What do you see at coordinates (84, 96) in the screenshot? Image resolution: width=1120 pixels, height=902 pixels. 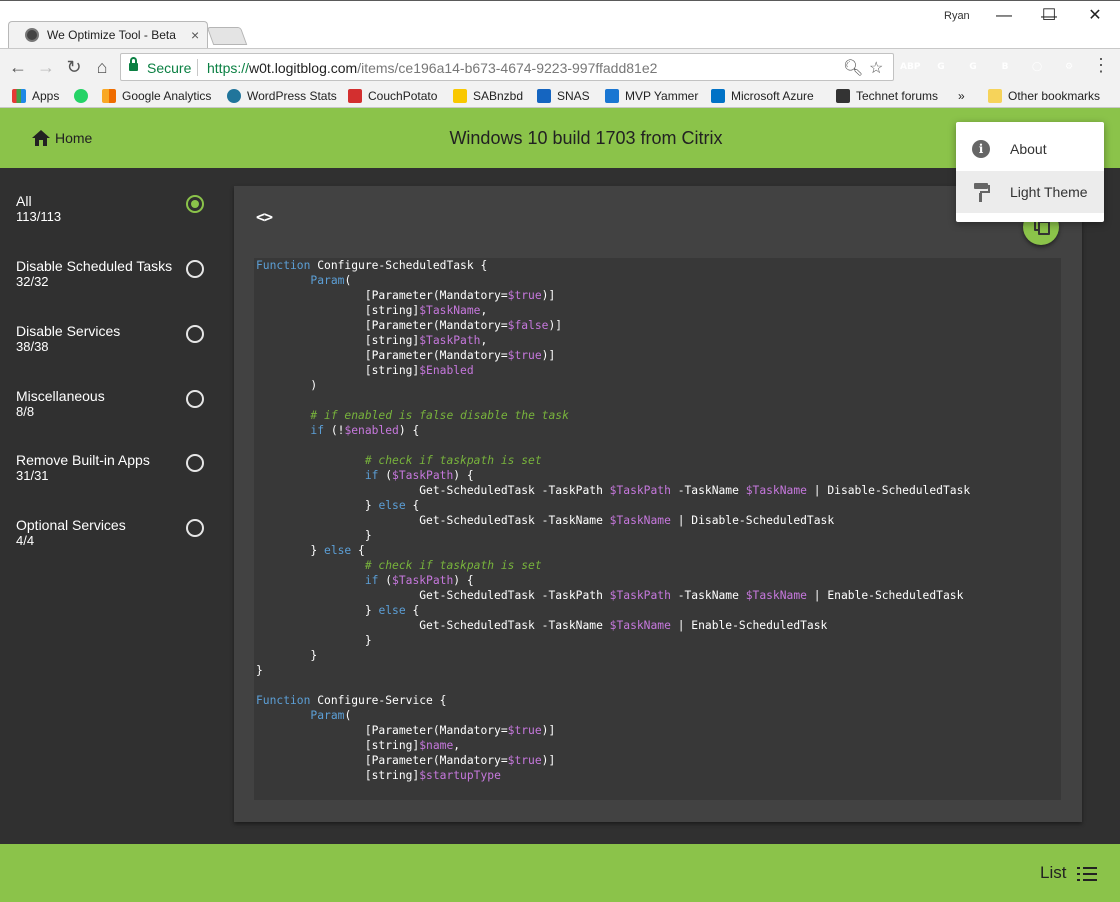 I see `bookmark-whatsapp` at bounding box center [84, 96].